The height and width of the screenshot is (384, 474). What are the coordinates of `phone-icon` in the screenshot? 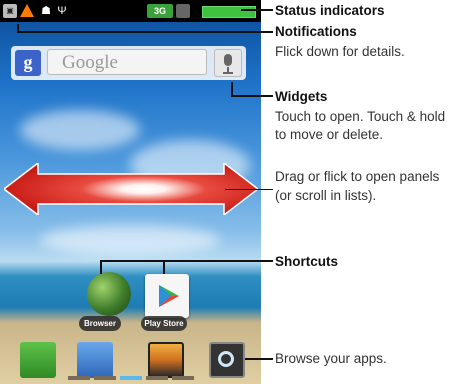 It's located at (38, 360).